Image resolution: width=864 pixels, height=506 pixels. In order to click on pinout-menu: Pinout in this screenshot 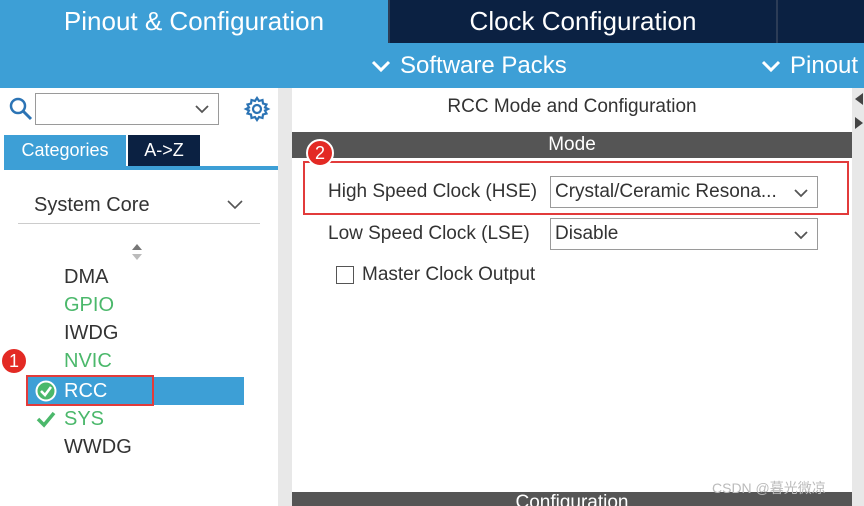, I will do `click(809, 65)`.